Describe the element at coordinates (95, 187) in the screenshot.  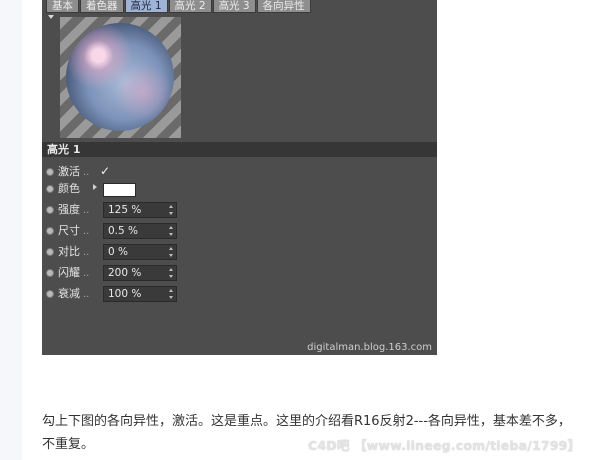
I see `expand-triangle-icon` at that location.